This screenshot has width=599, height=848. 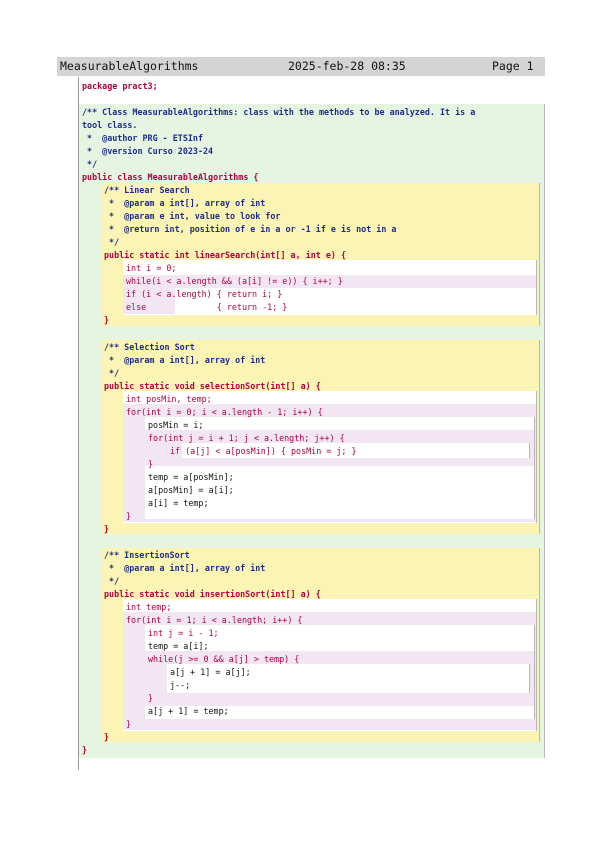 What do you see at coordinates (513, 66) in the screenshot?
I see `page-number: Page 1` at bounding box center [513, 66].